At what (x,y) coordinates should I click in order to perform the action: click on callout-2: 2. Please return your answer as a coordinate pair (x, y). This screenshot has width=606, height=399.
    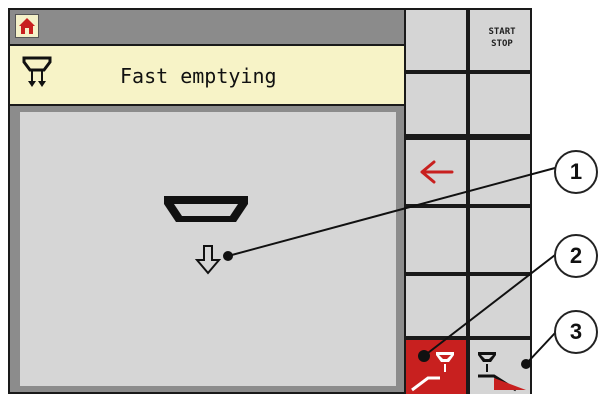
    Looking at the image, I should click on (576, 256).